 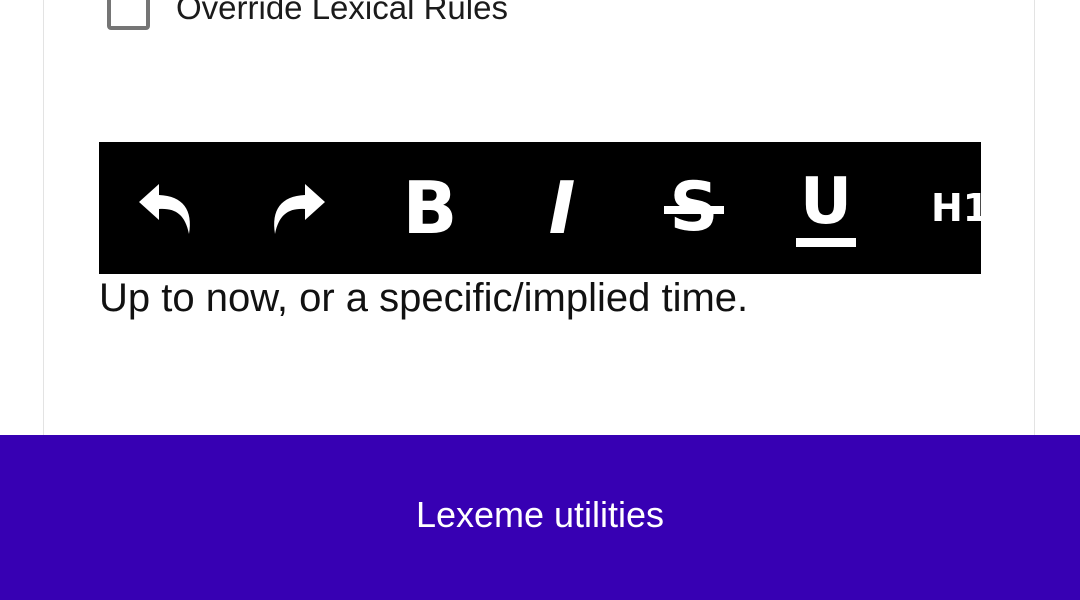 I want to click on italic-icon: I, so click(x=562, y=208).